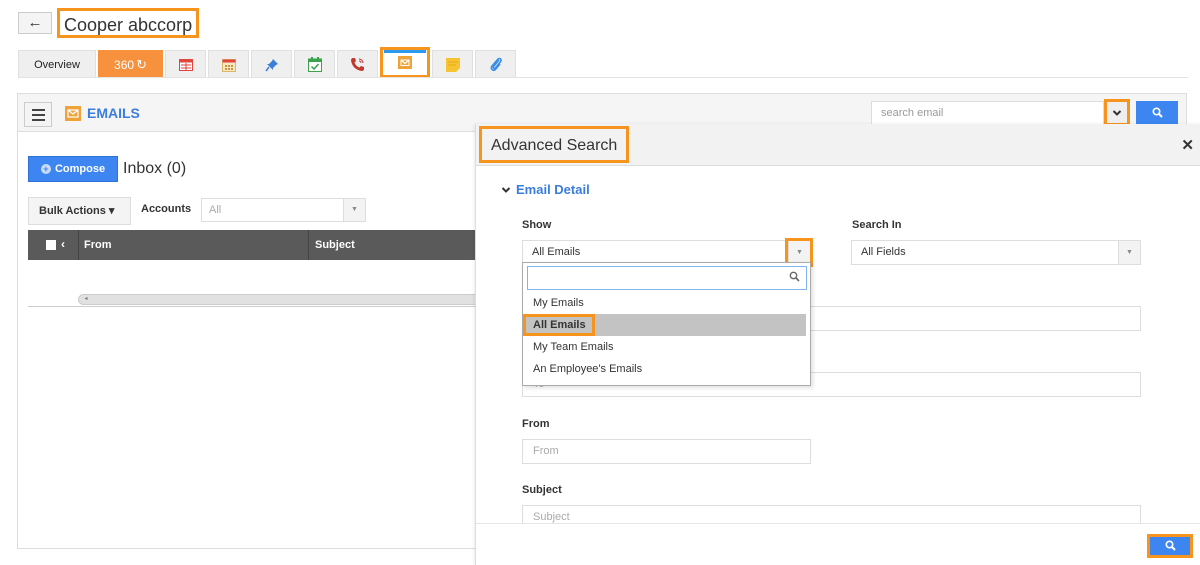 This screenshot has width=1200, height=565. What do you see at coordinates (665, 347) in the screenshot?
I see `dropdown-option-my-team-emails: My Team Emails` at bounding box center [665, 347].